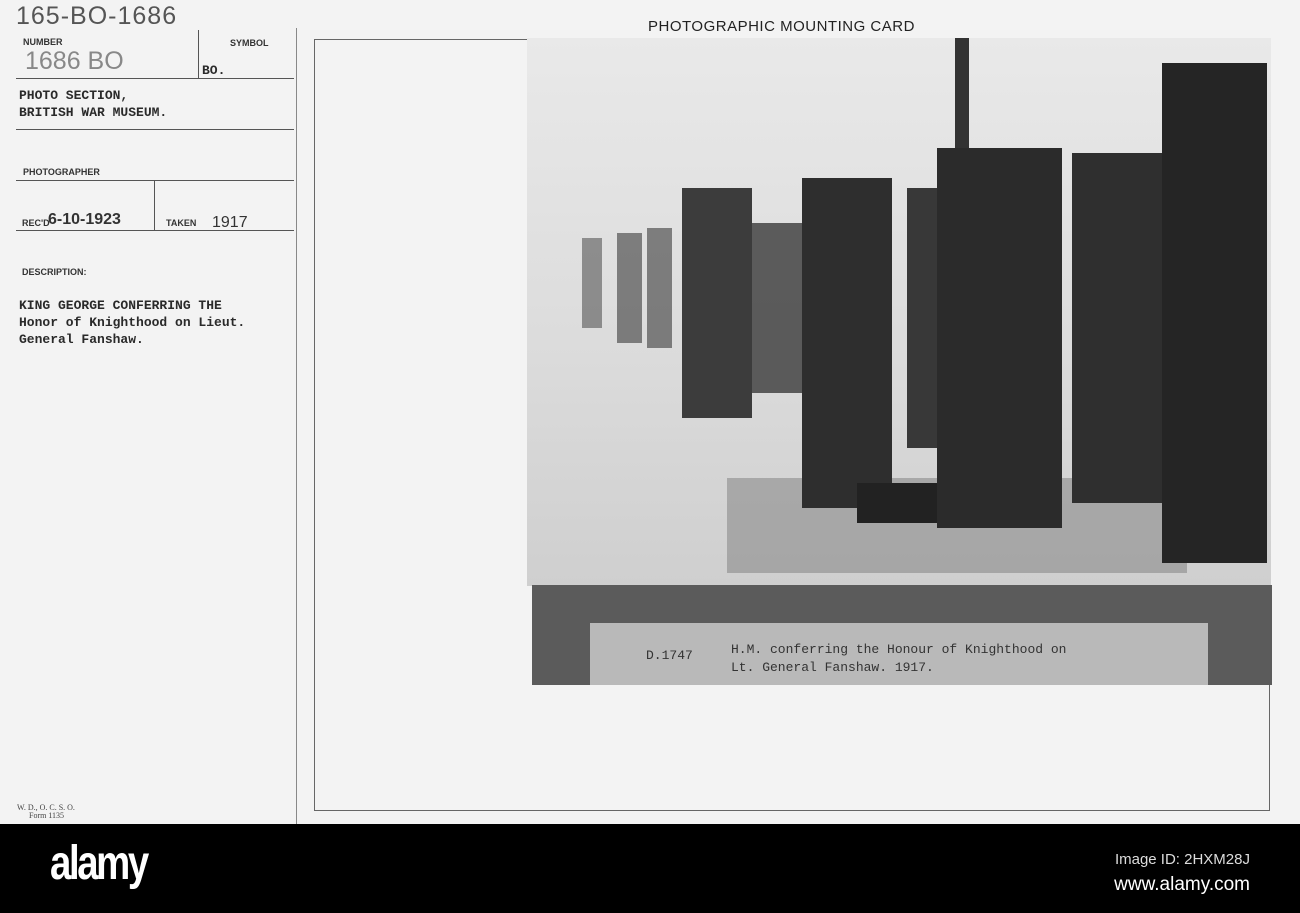  What do you see at coordinates (669, 655) in the screenshot?
I see `caption-code: D.1747` at bounding box center [669, 655].